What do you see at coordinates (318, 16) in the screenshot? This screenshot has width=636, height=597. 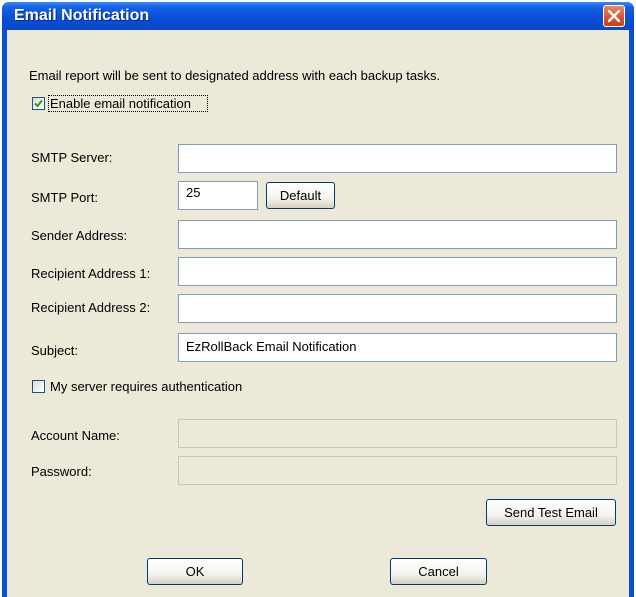 I see `title-bar: Email Notification` at bounding box center [318, 16].